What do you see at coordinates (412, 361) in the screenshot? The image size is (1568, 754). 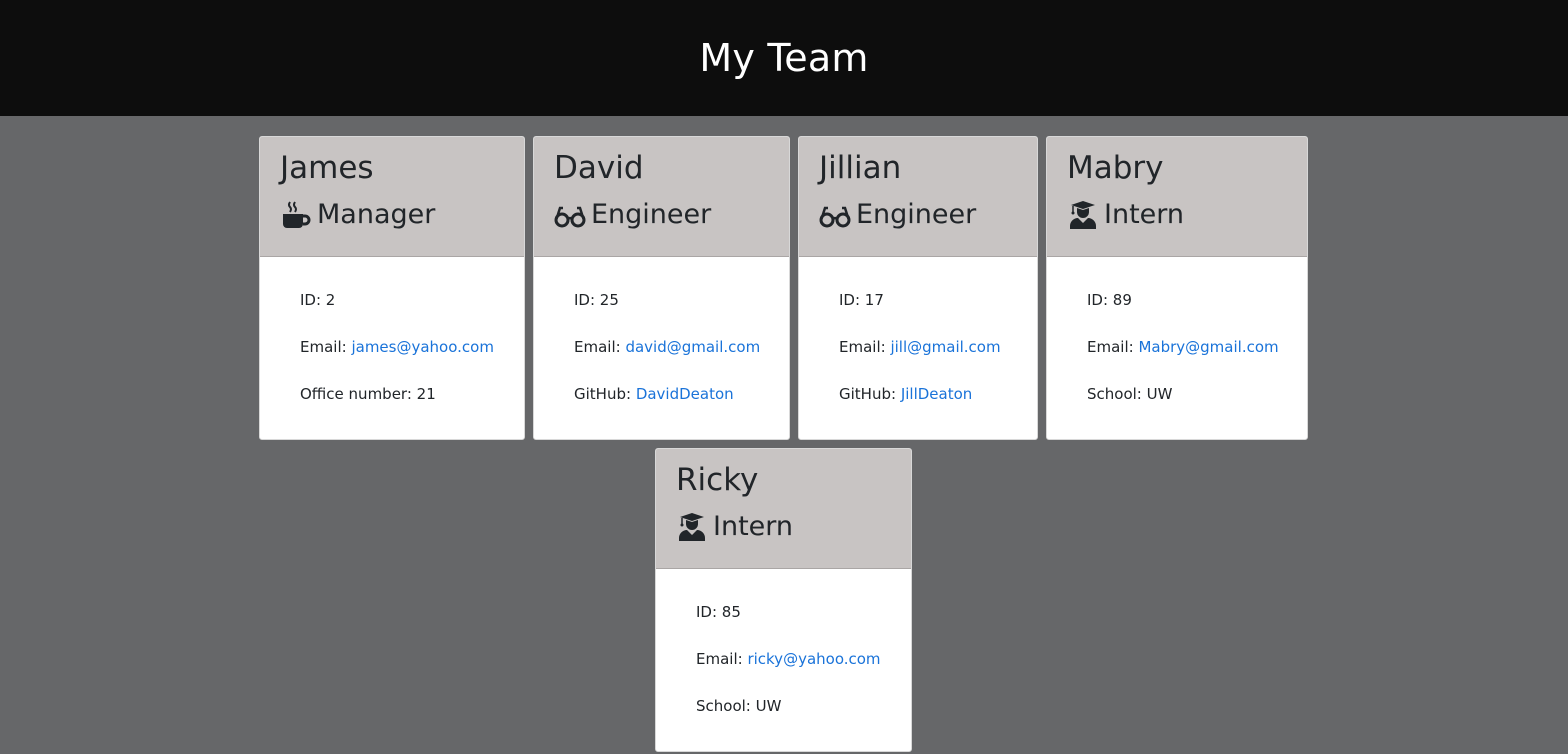 I see `email-row: Email: james@yahoo.com` at bounding box center [412, 361].